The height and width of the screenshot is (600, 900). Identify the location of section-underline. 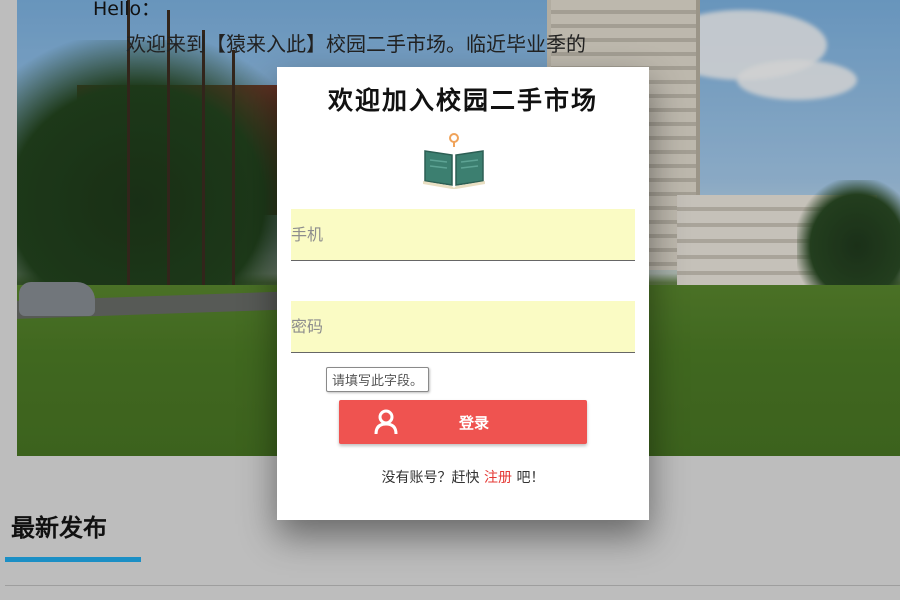
(73, 559).